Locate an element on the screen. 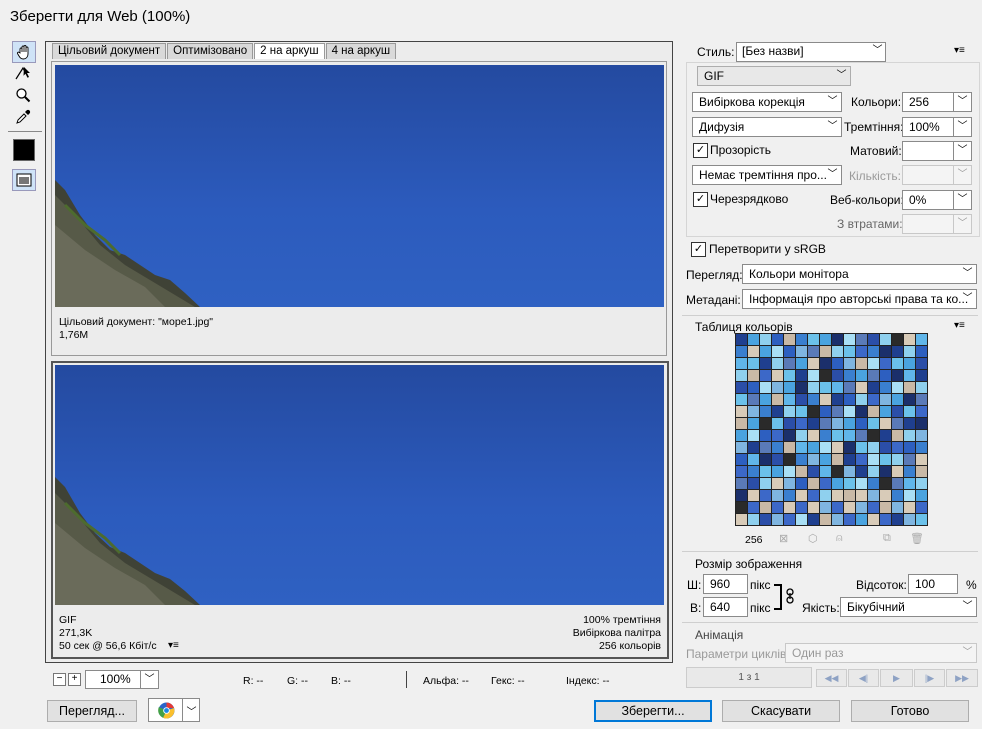 This screenshot has height=729, width=982. tab-original: Цільовий документ is located at coordinates (109, 51).